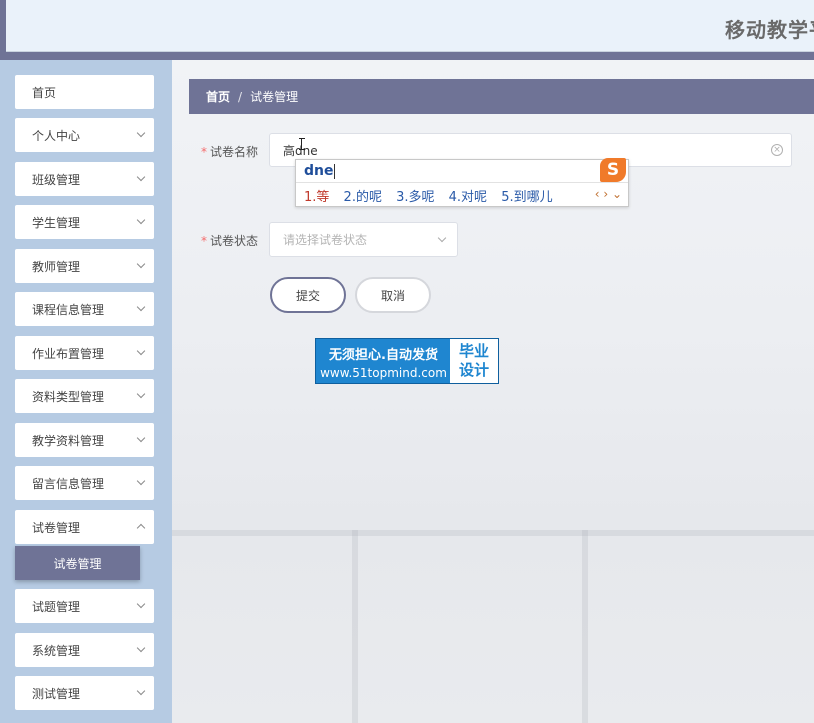  What do you see at coordinates (56, 179) in the screenshot?
I see `sidebar-item-label: 班级管理` at bounding box center [56, 179].